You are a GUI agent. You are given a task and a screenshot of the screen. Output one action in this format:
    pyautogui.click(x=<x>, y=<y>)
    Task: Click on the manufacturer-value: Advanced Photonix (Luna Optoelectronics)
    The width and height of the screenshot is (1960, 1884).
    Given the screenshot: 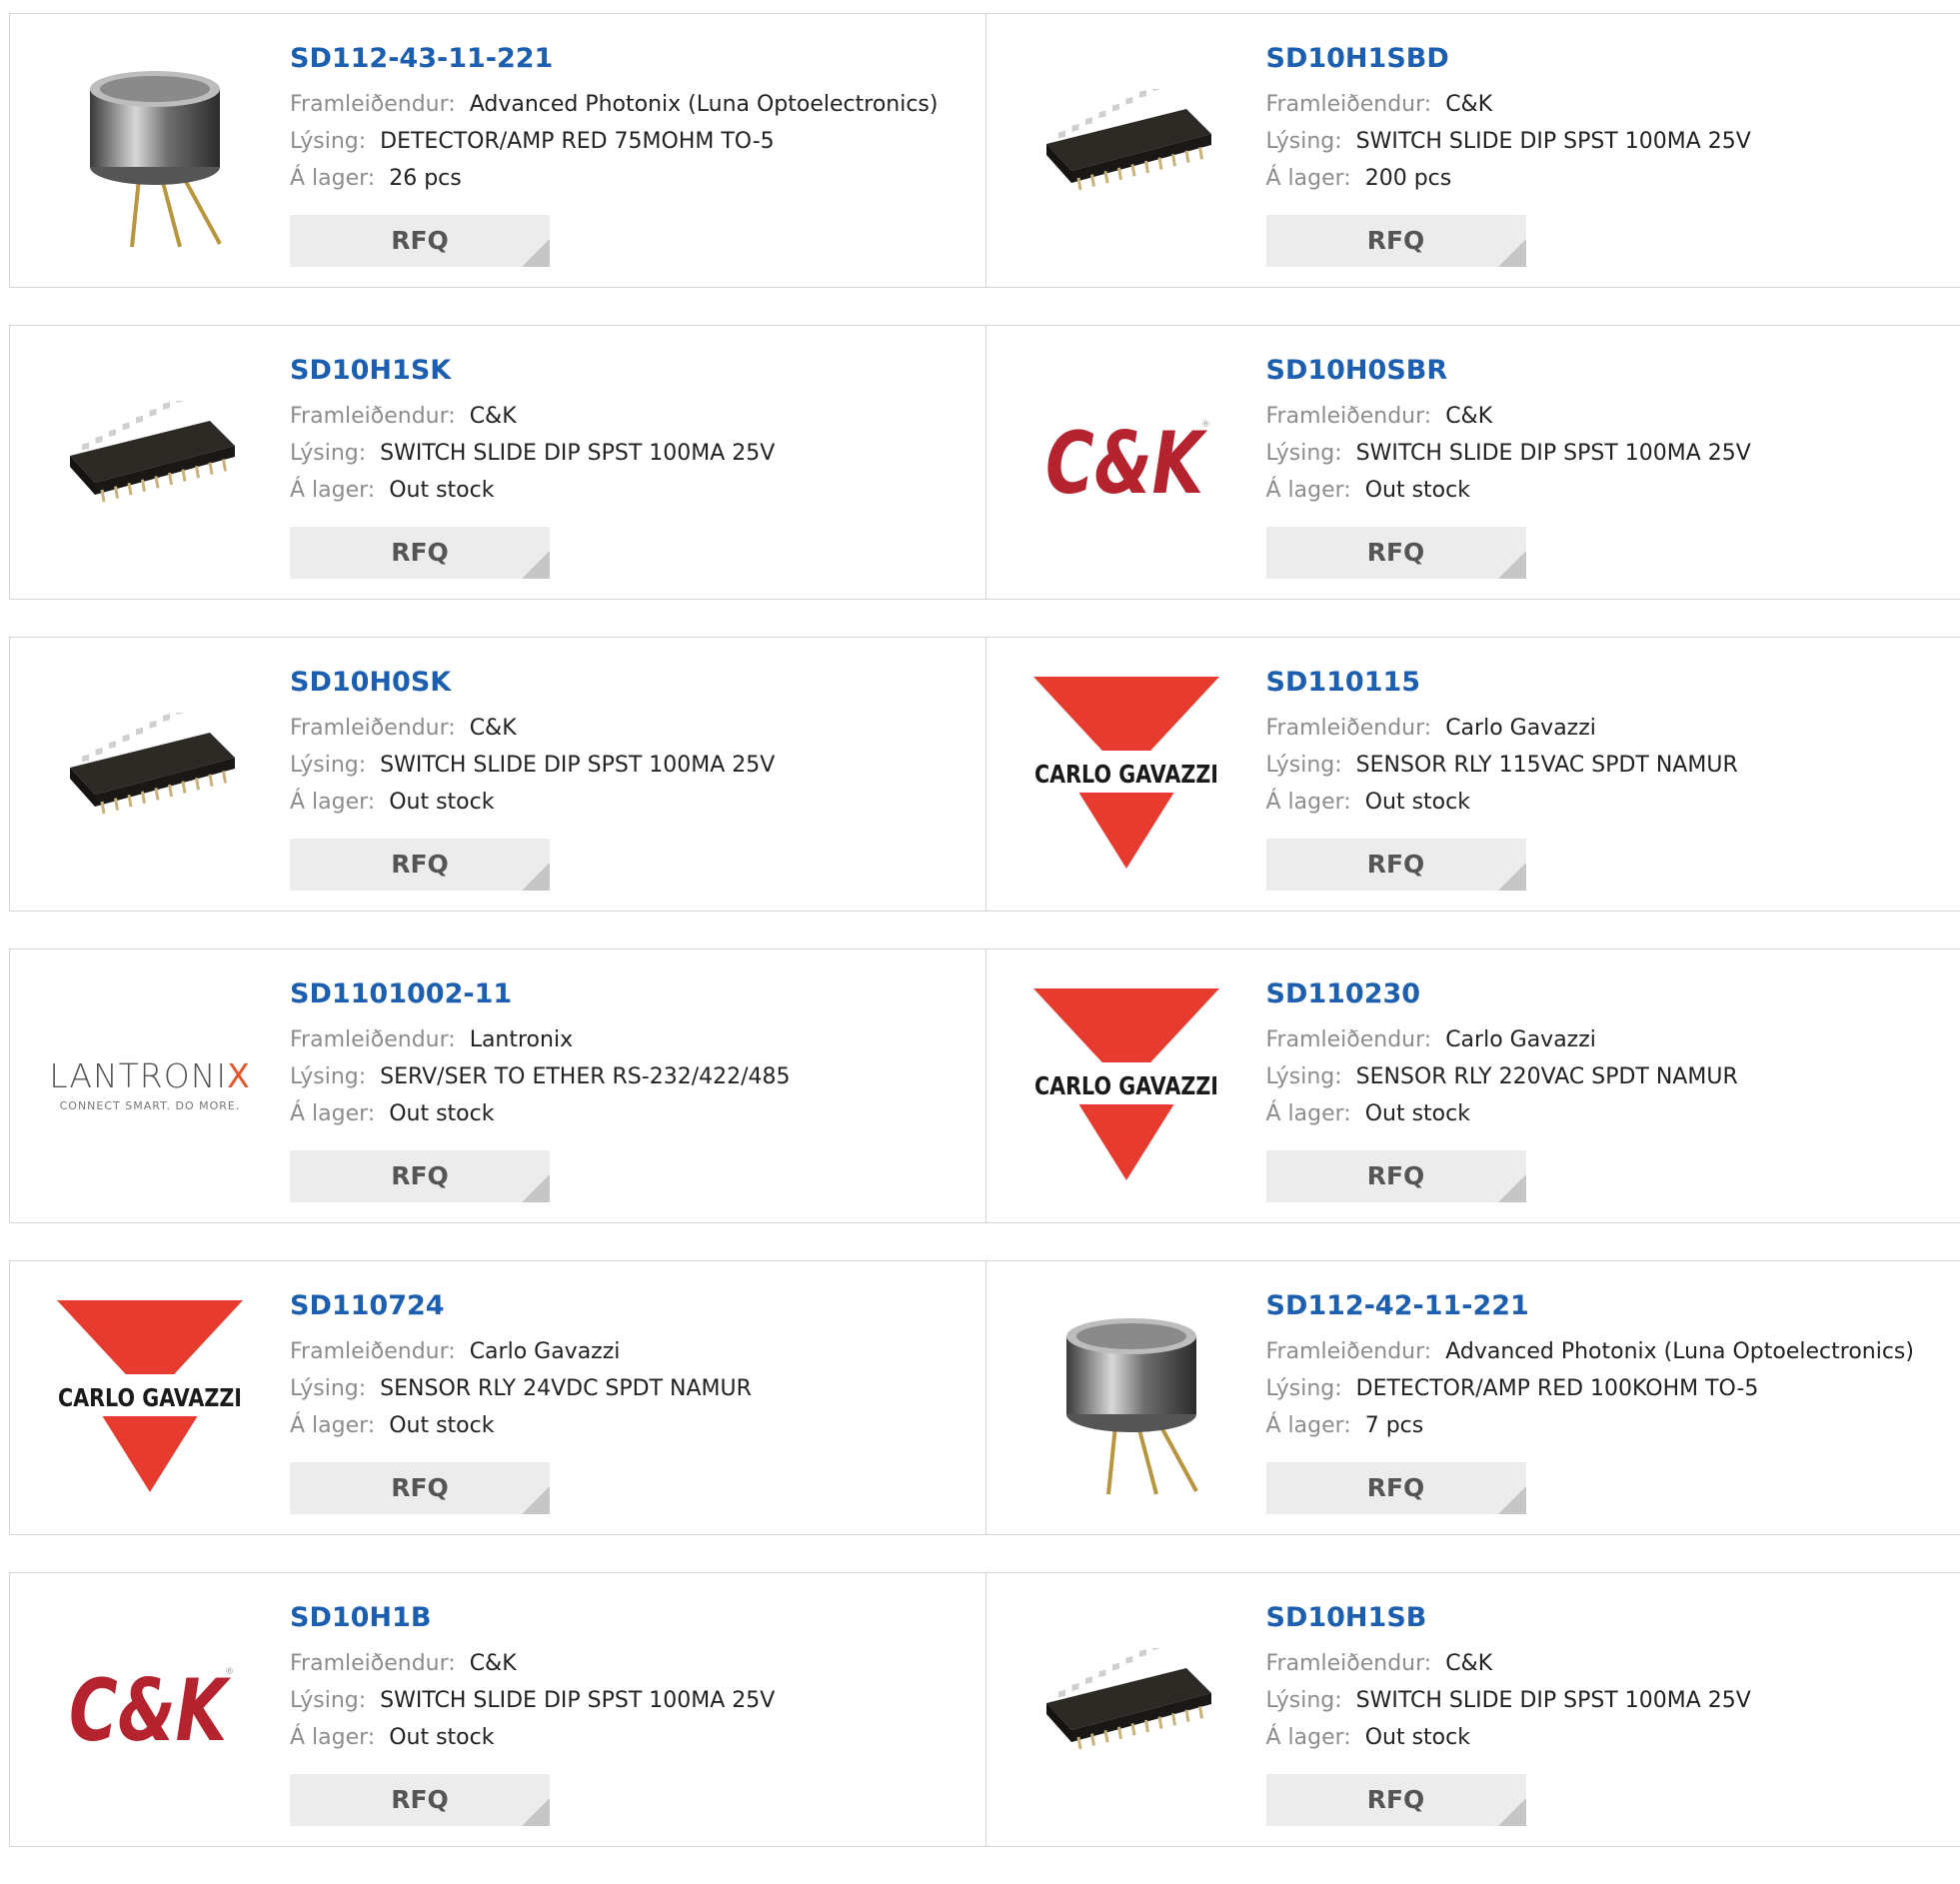 What is the action you would take?
    pyautogui.click(x=1680, y=1351)
    